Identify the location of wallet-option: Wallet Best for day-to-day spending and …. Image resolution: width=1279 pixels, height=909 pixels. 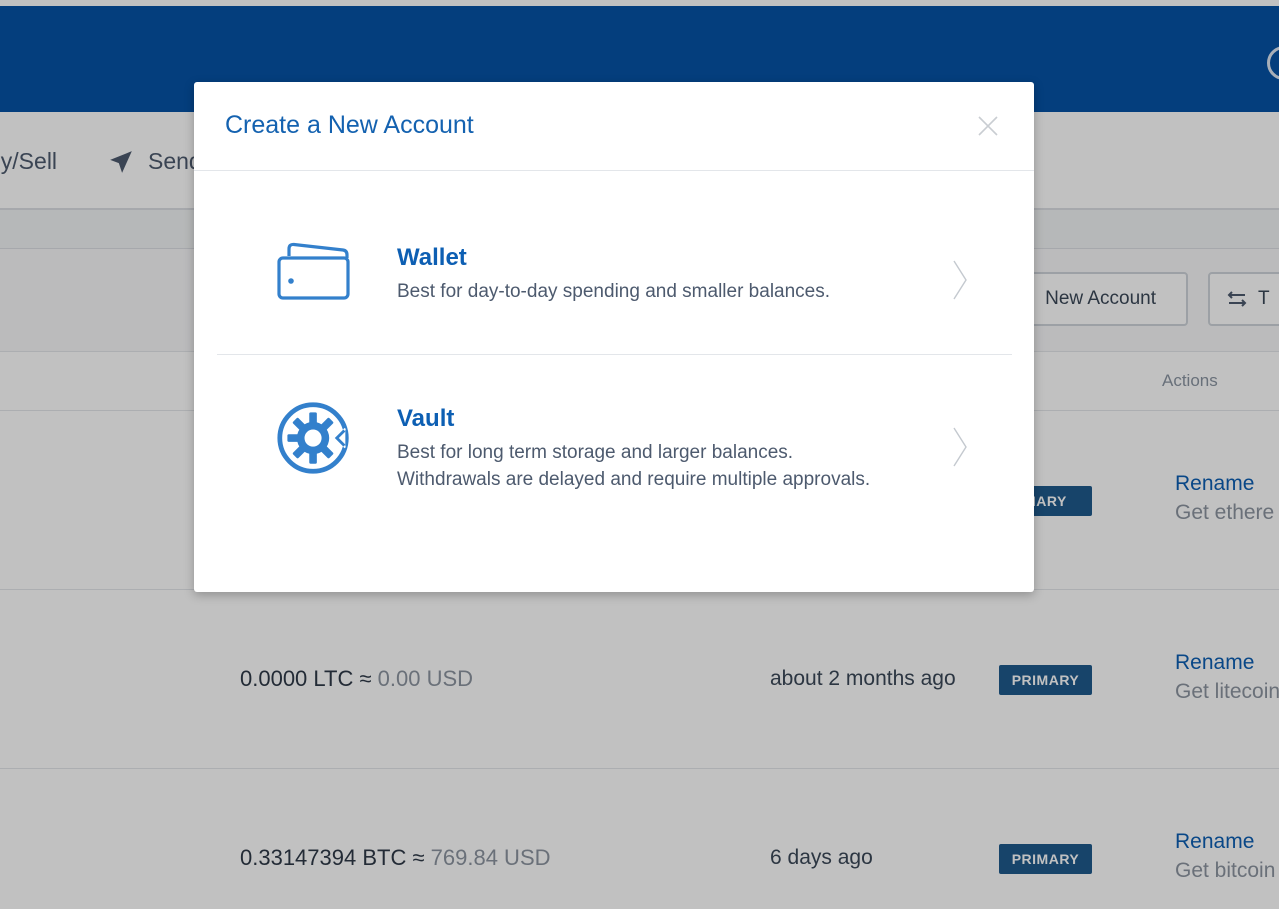
(614, 273).